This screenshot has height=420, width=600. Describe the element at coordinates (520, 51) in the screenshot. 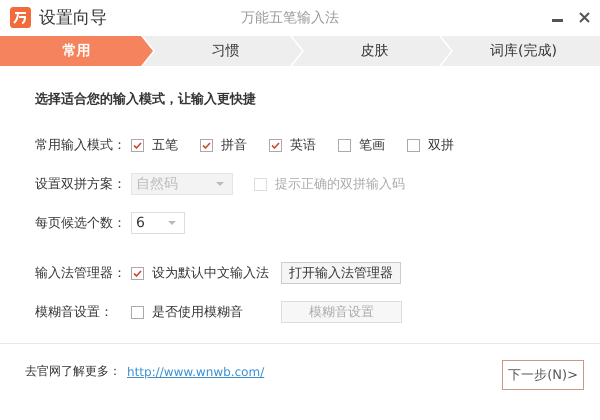

I see `wizard-step-tab: 词库(完成)` at that location.